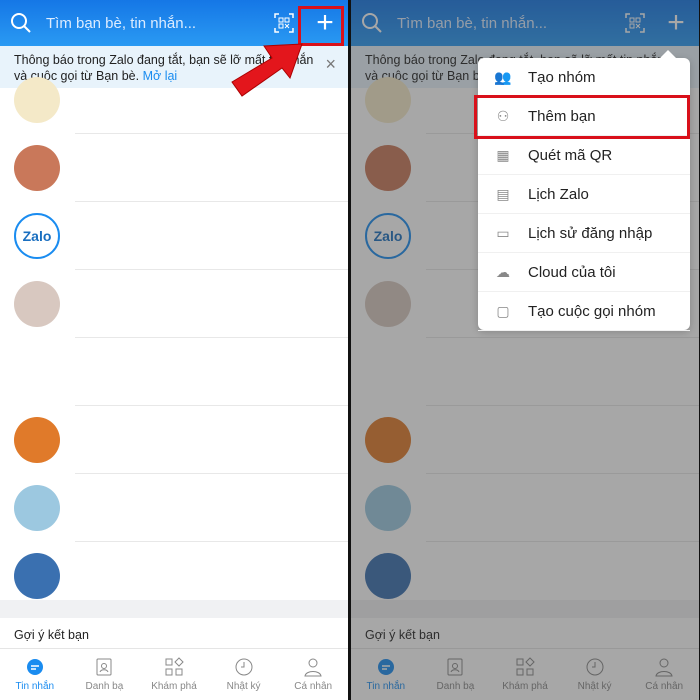 The height and width of the screenshot is (700, 700). What do you see at coordinates (592, 311) in the screenshot?
I see `menu-label: Tạo cuộc gọi nhóm` at bounding box center [592, 311].